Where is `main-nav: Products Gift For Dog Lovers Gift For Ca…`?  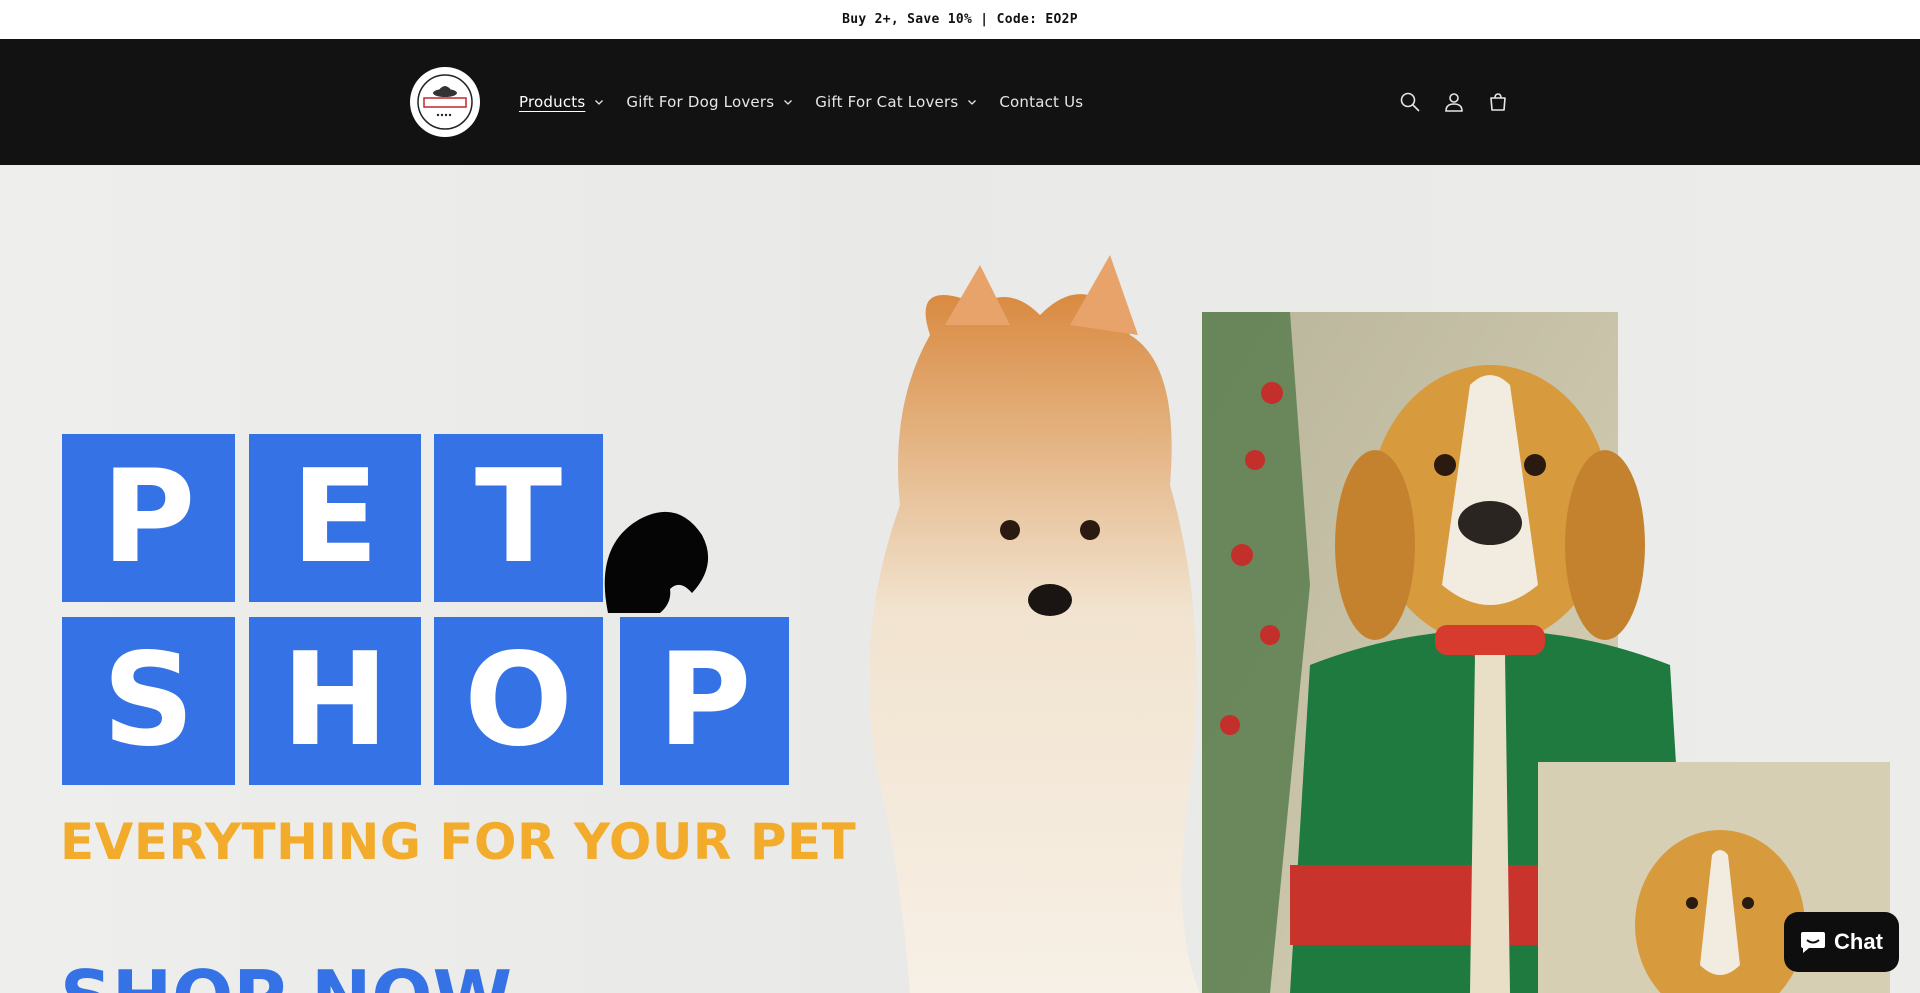 main-nav: Products Gift For Dog Lovers Gift For Ca… is located at coordinates (812, 102).